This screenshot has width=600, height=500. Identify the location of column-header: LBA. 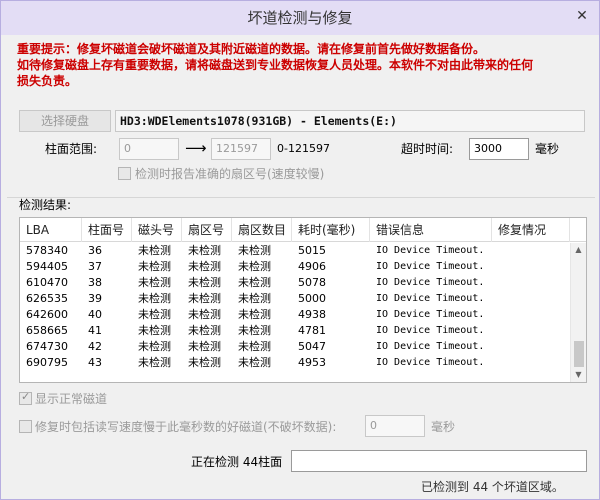
(51, 230).